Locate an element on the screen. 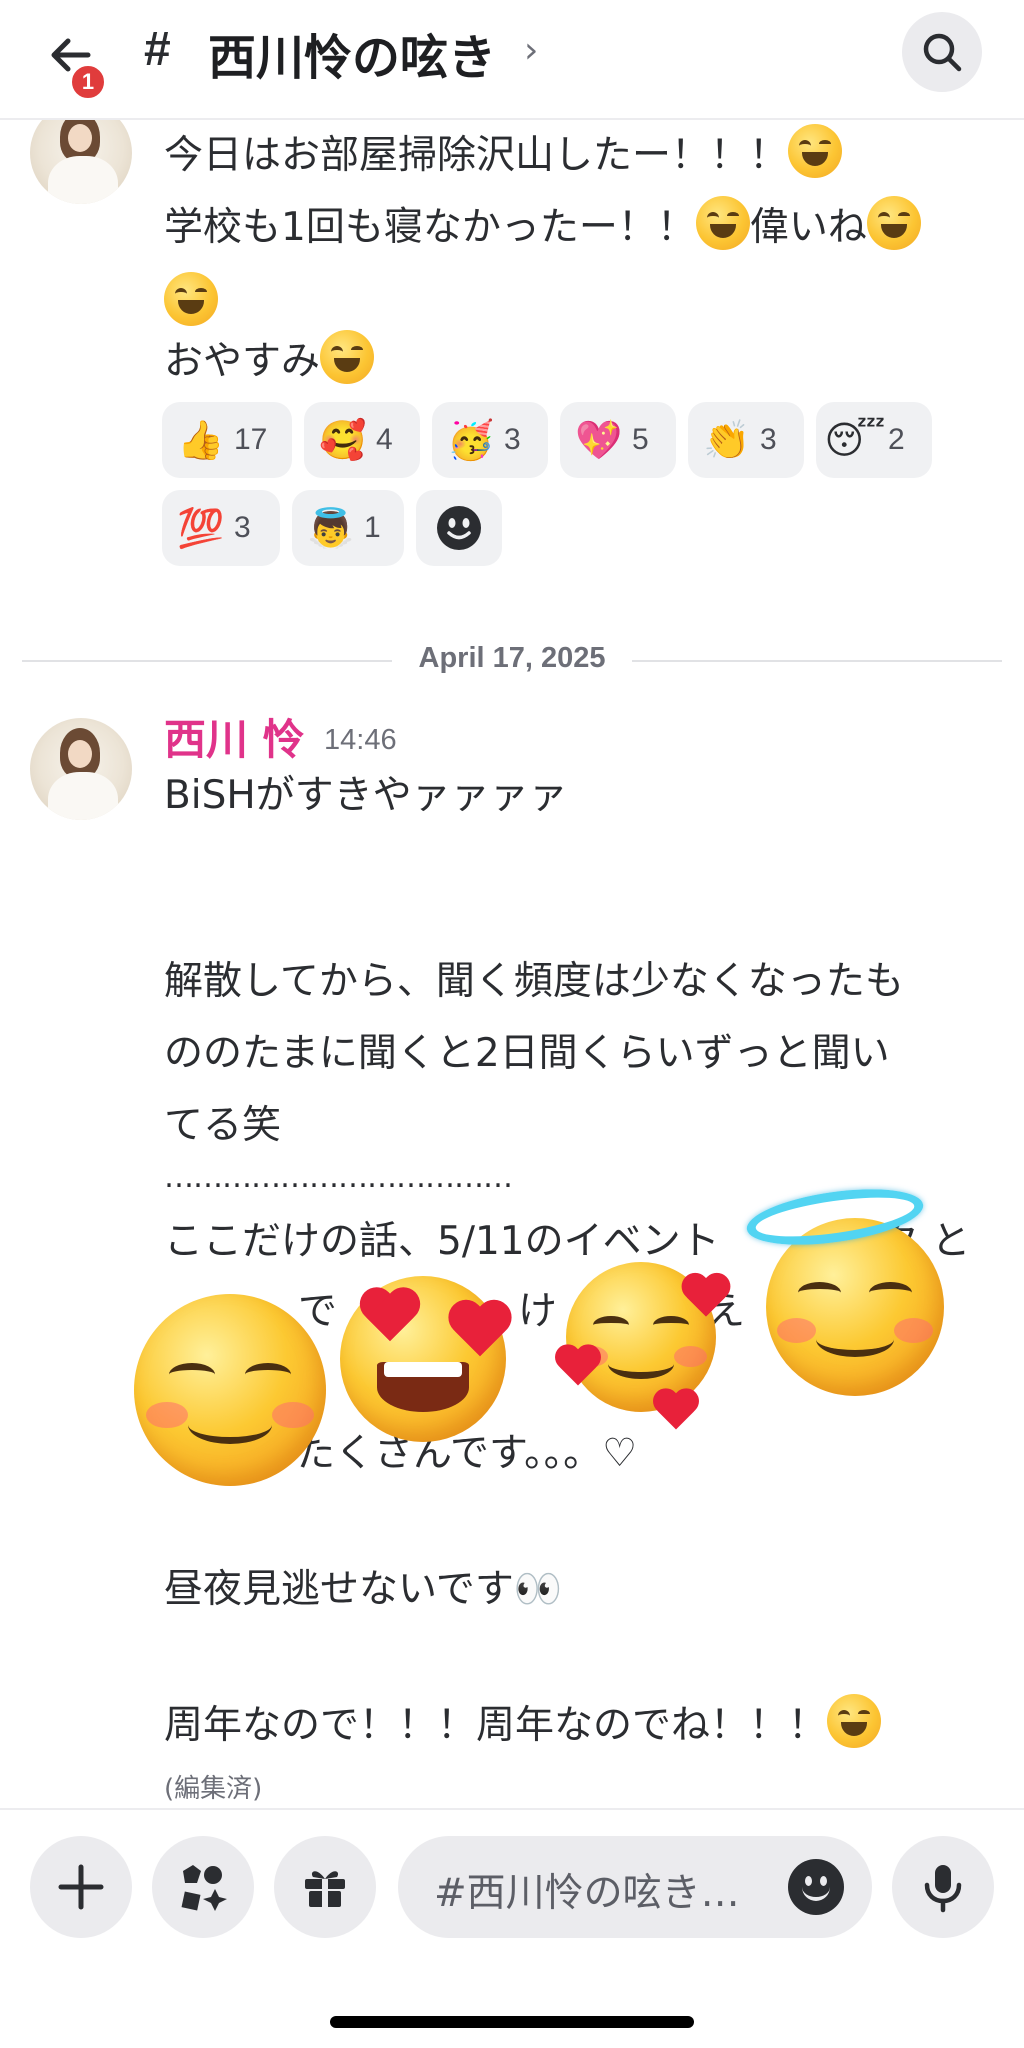 The height and width of the screenshot is (2048, 1024). plus-icon is located at coordinates (81, 1887).